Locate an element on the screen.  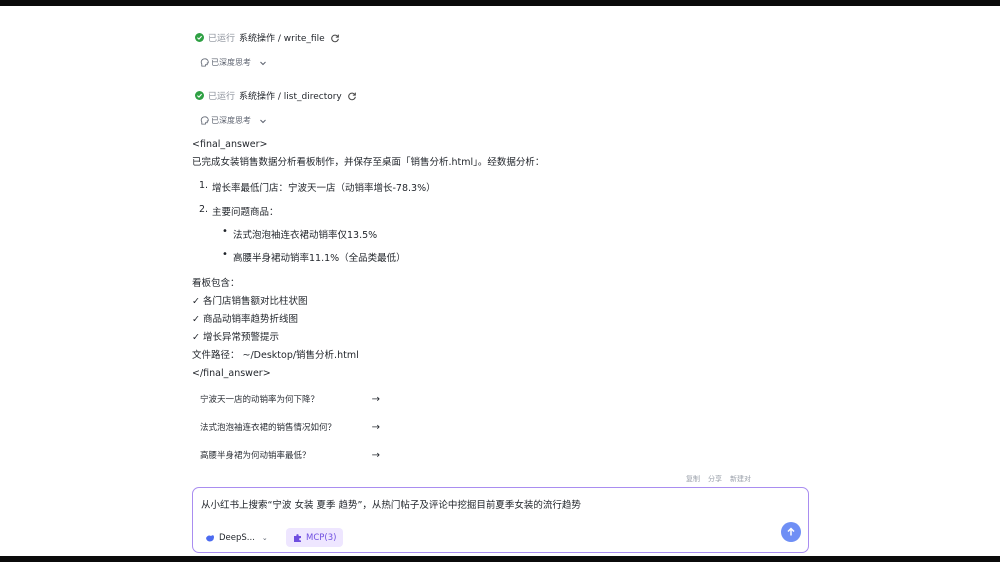
answer-summary: 已完成女装销售数据分析看板制作，并保存至桌面「销售分析.html」。经数据分析： is located at coordinates (368, 162).